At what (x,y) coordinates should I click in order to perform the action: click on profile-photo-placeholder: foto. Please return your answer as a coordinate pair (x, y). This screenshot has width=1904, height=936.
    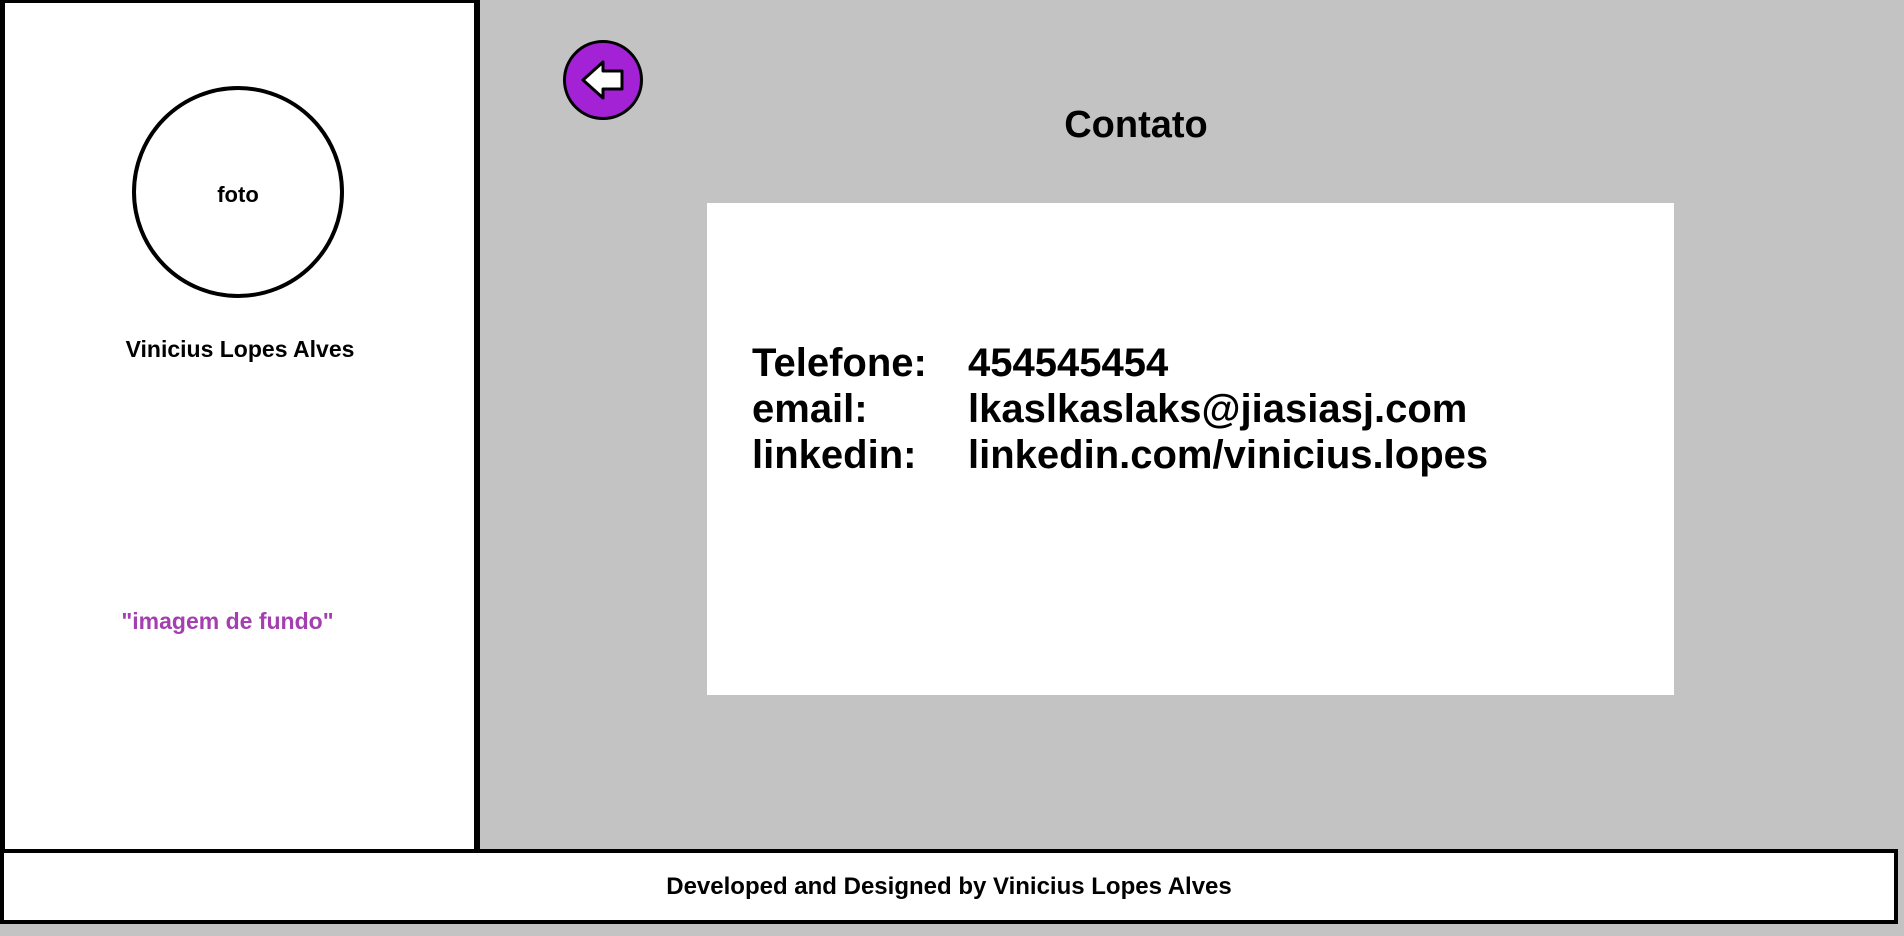
    Looking at the image, I should click on (238, 192).